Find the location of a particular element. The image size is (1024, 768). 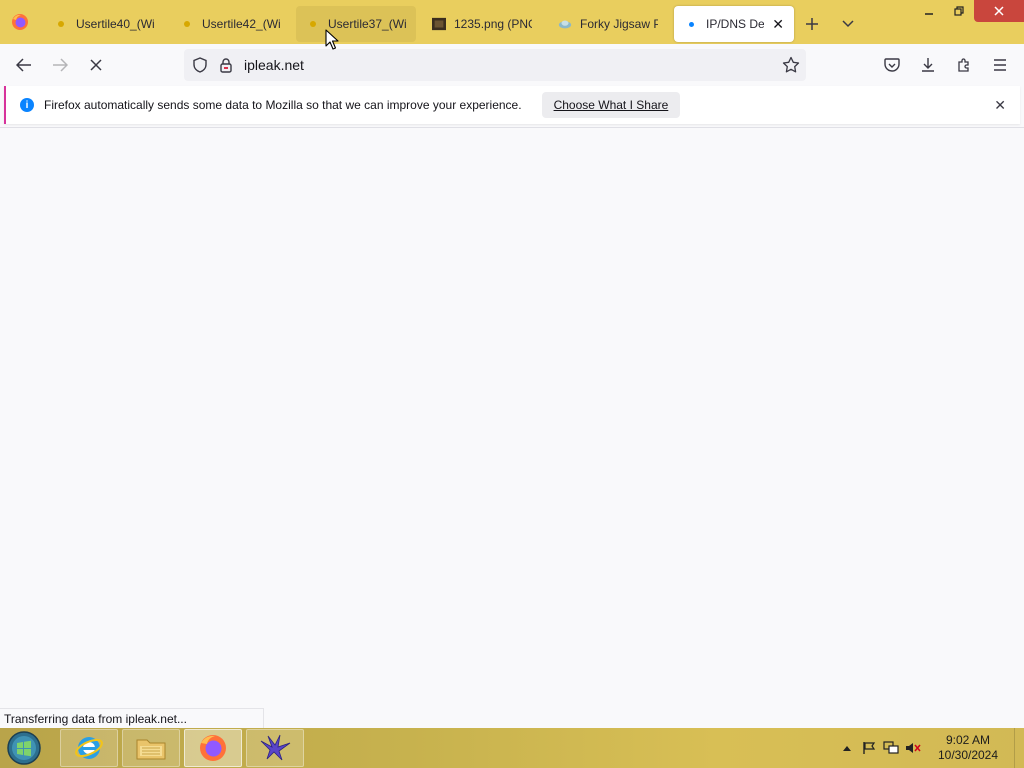

toolbar-right-buttons is located at coordinates (946, 65).